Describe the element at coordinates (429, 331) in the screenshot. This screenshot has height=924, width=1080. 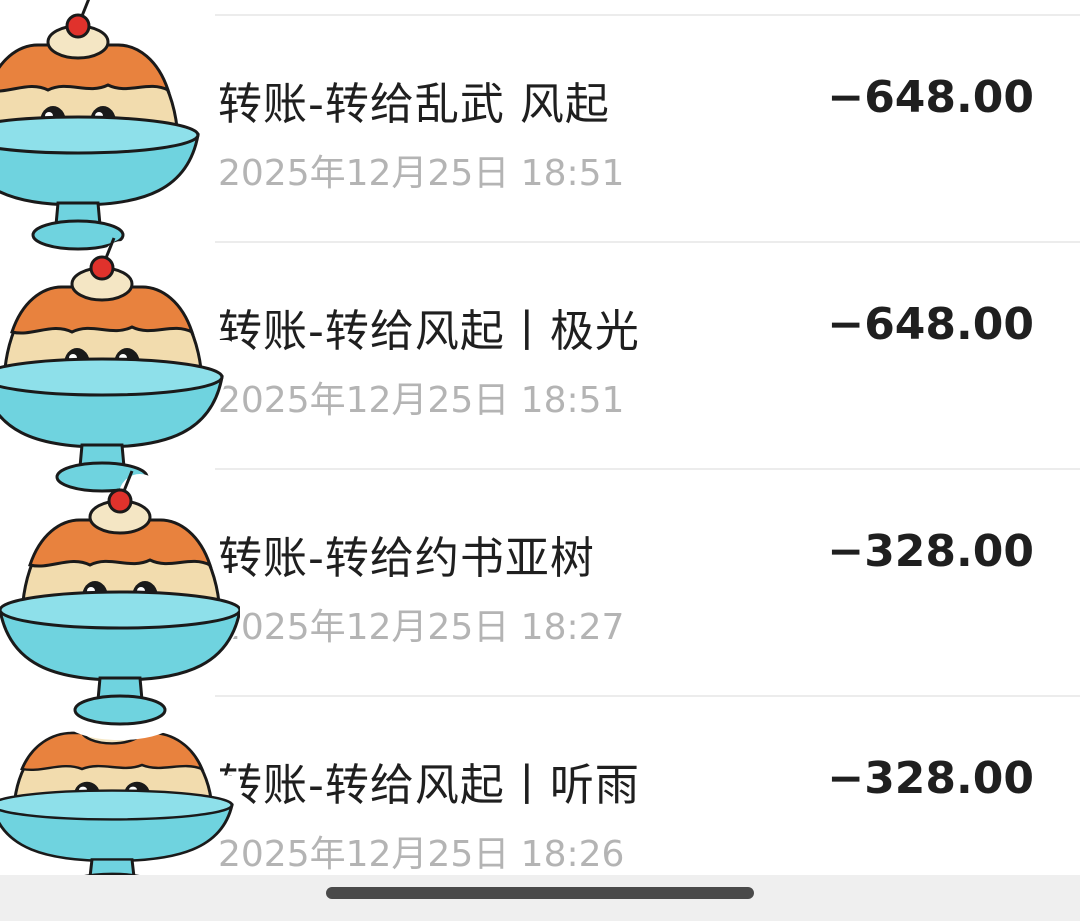
I see `transaction-title: 转账-转给风起丨极光` at that location.